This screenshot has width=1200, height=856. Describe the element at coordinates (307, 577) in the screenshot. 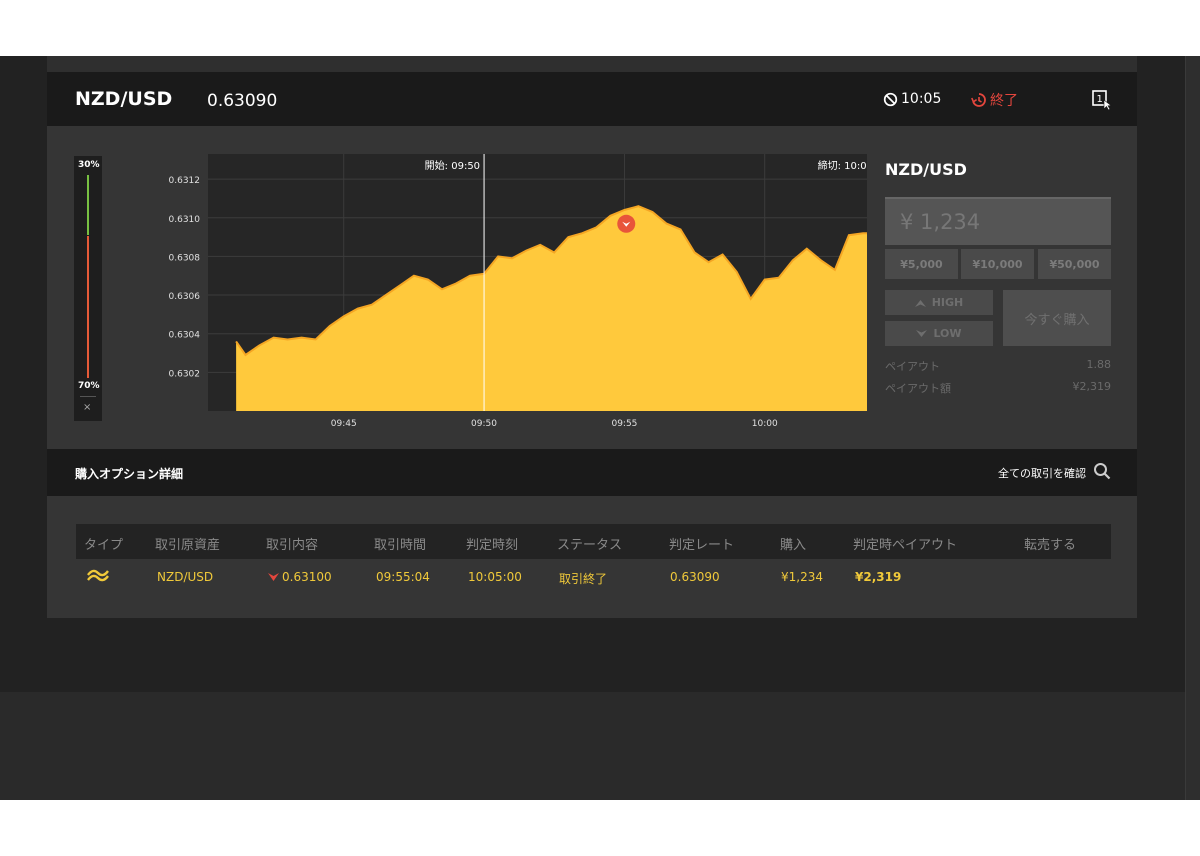

I see `row-content-rate: 0.63100` at that location.